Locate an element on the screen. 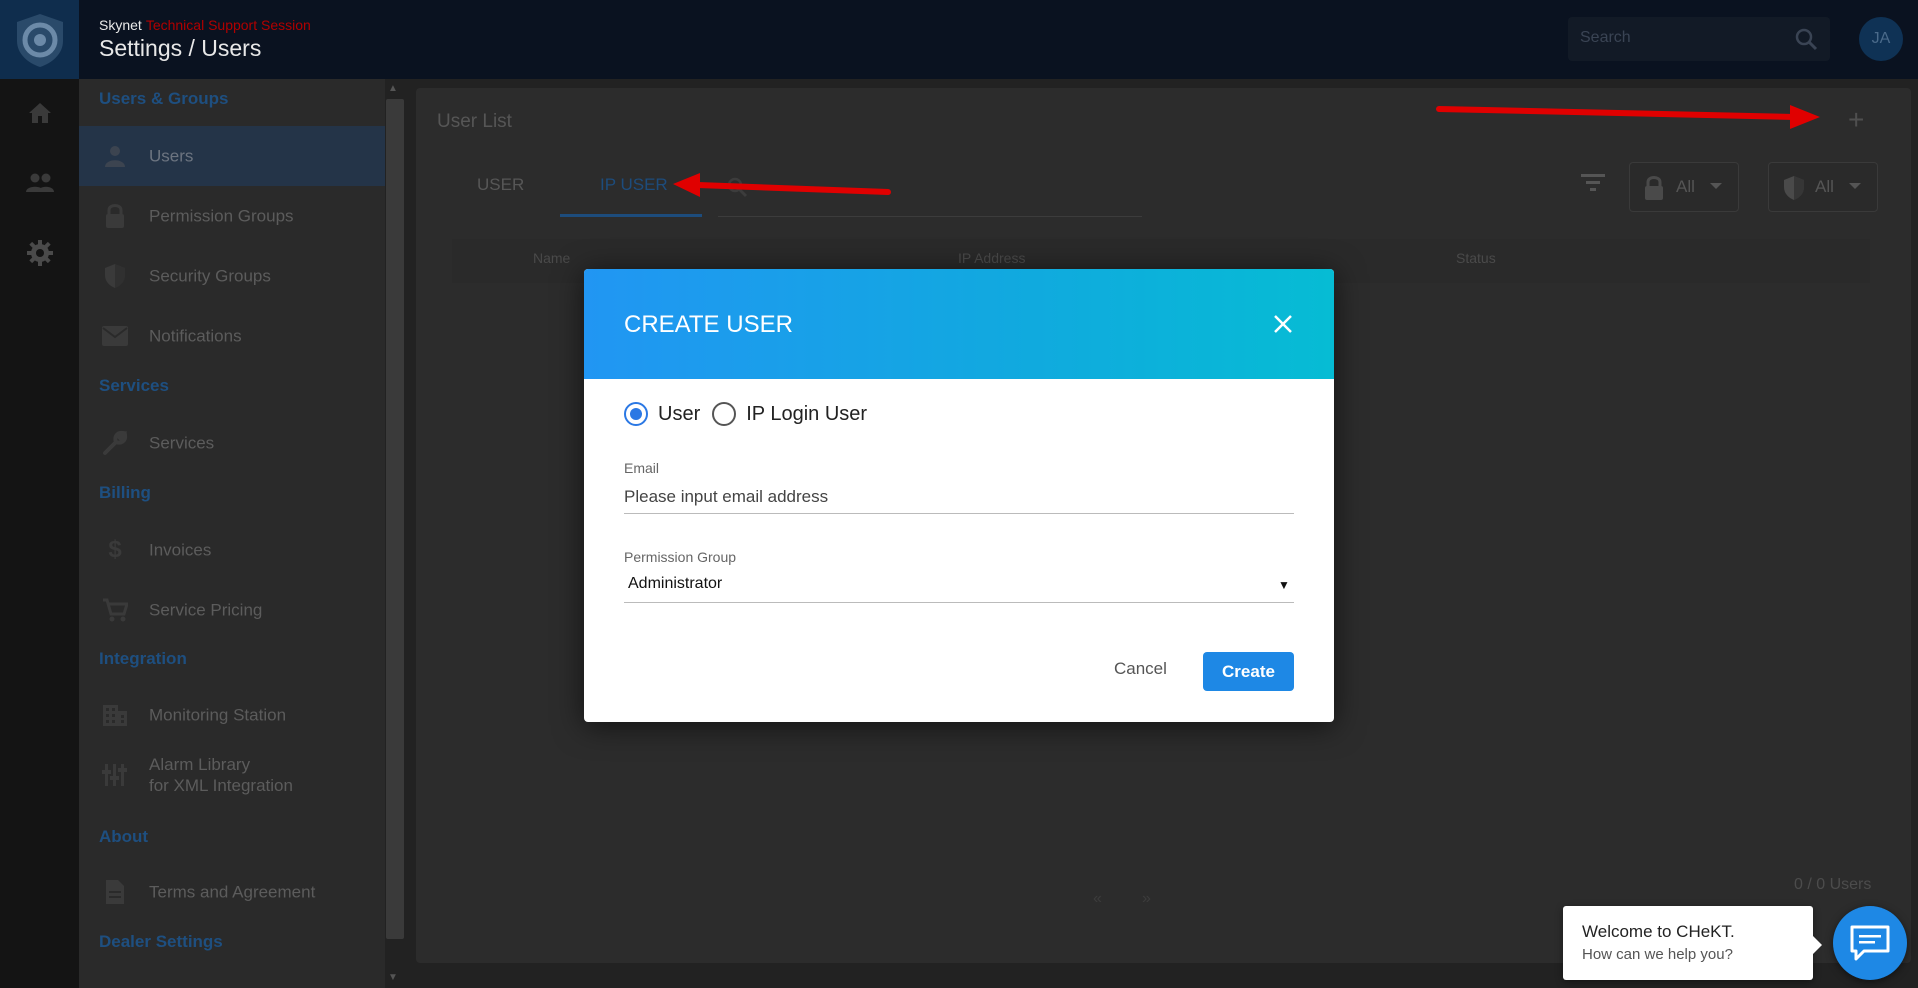 The image size is (1918, 988). sidebar-item-label: Permission Groups is located at coordinates (221, 216).